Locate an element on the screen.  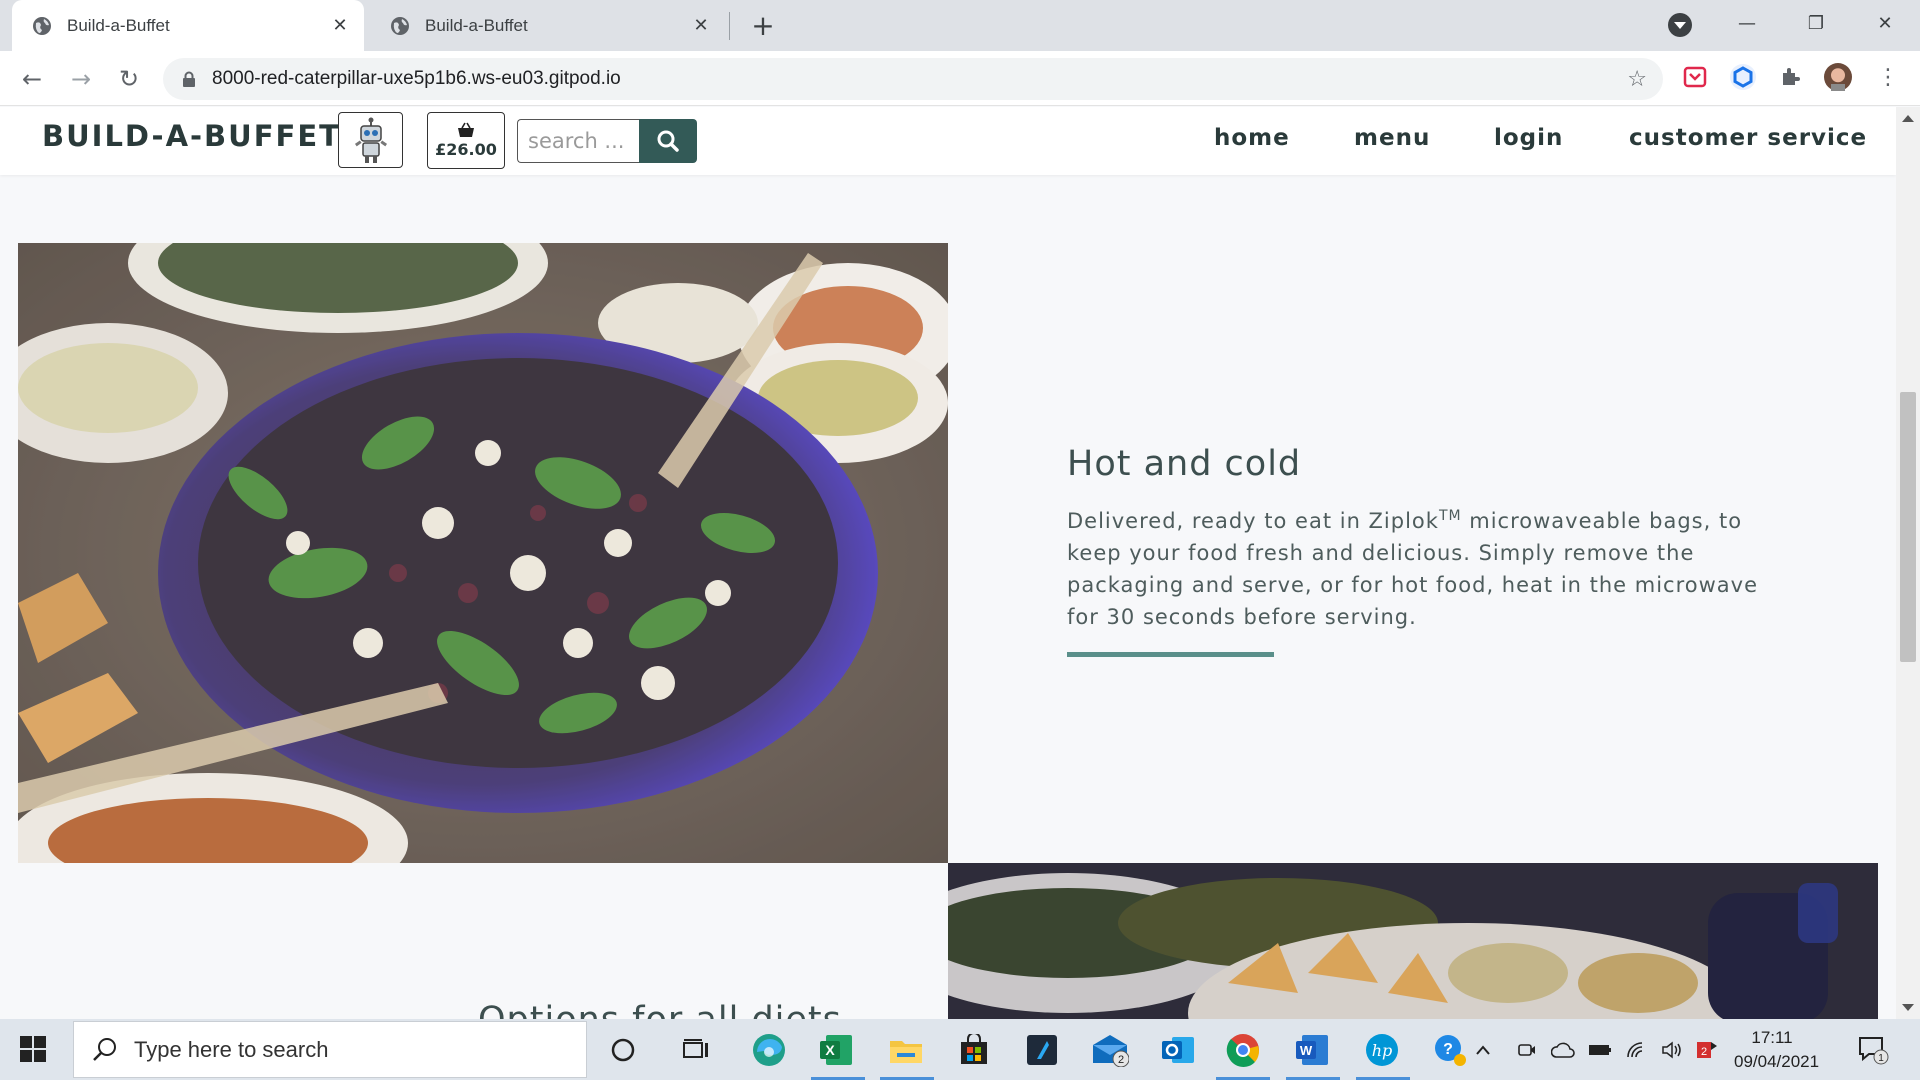
outlook-icon is located at coordinates (1178, 1050).